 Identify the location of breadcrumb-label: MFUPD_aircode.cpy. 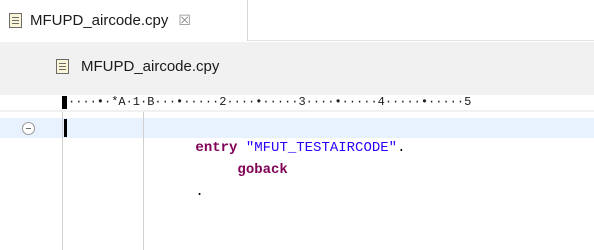
(150, 66).